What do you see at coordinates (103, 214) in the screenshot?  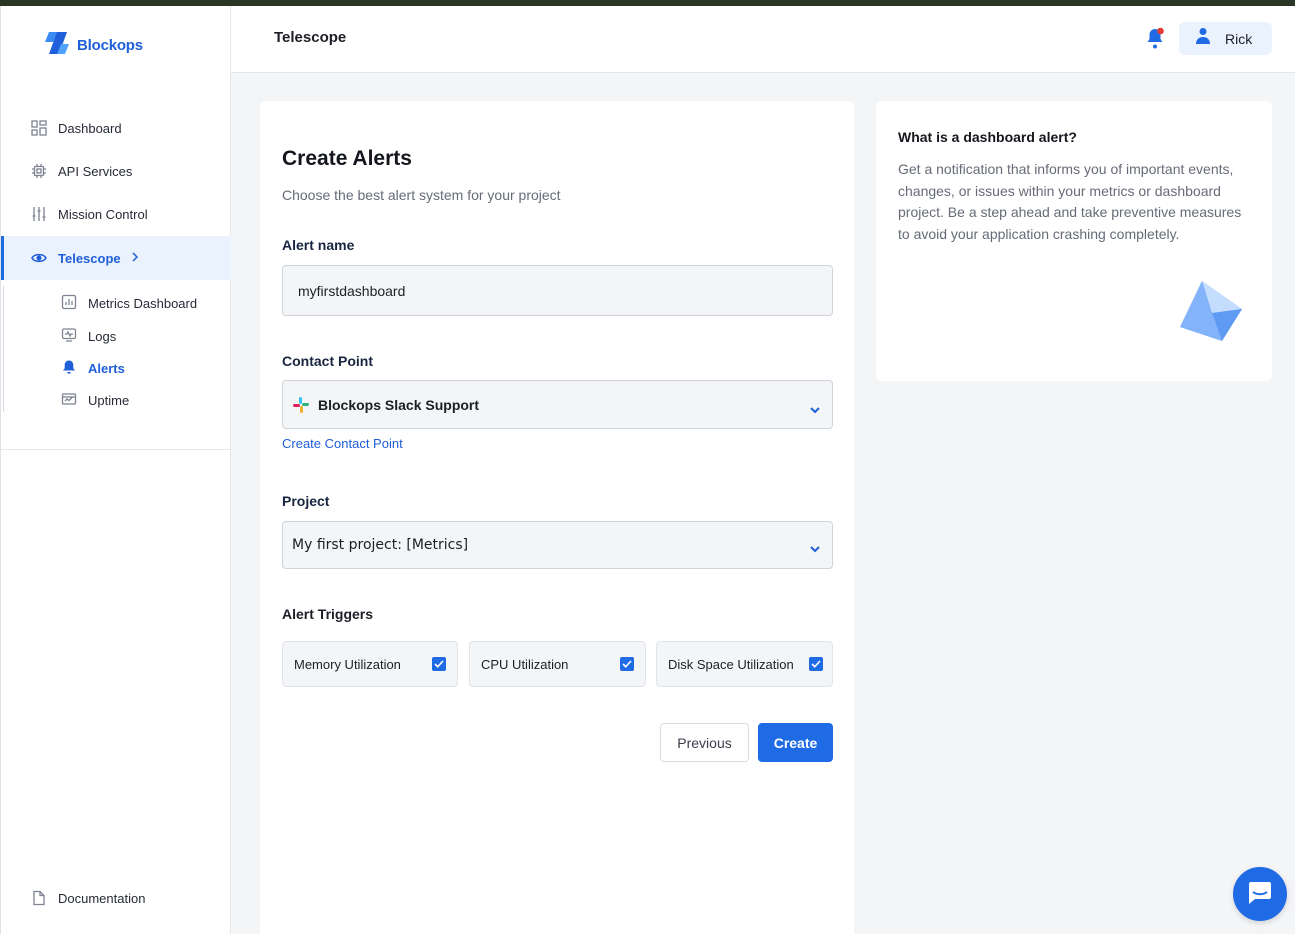 I see `sidebar-item-label: Mission Control` at bounding box center [103, 214].